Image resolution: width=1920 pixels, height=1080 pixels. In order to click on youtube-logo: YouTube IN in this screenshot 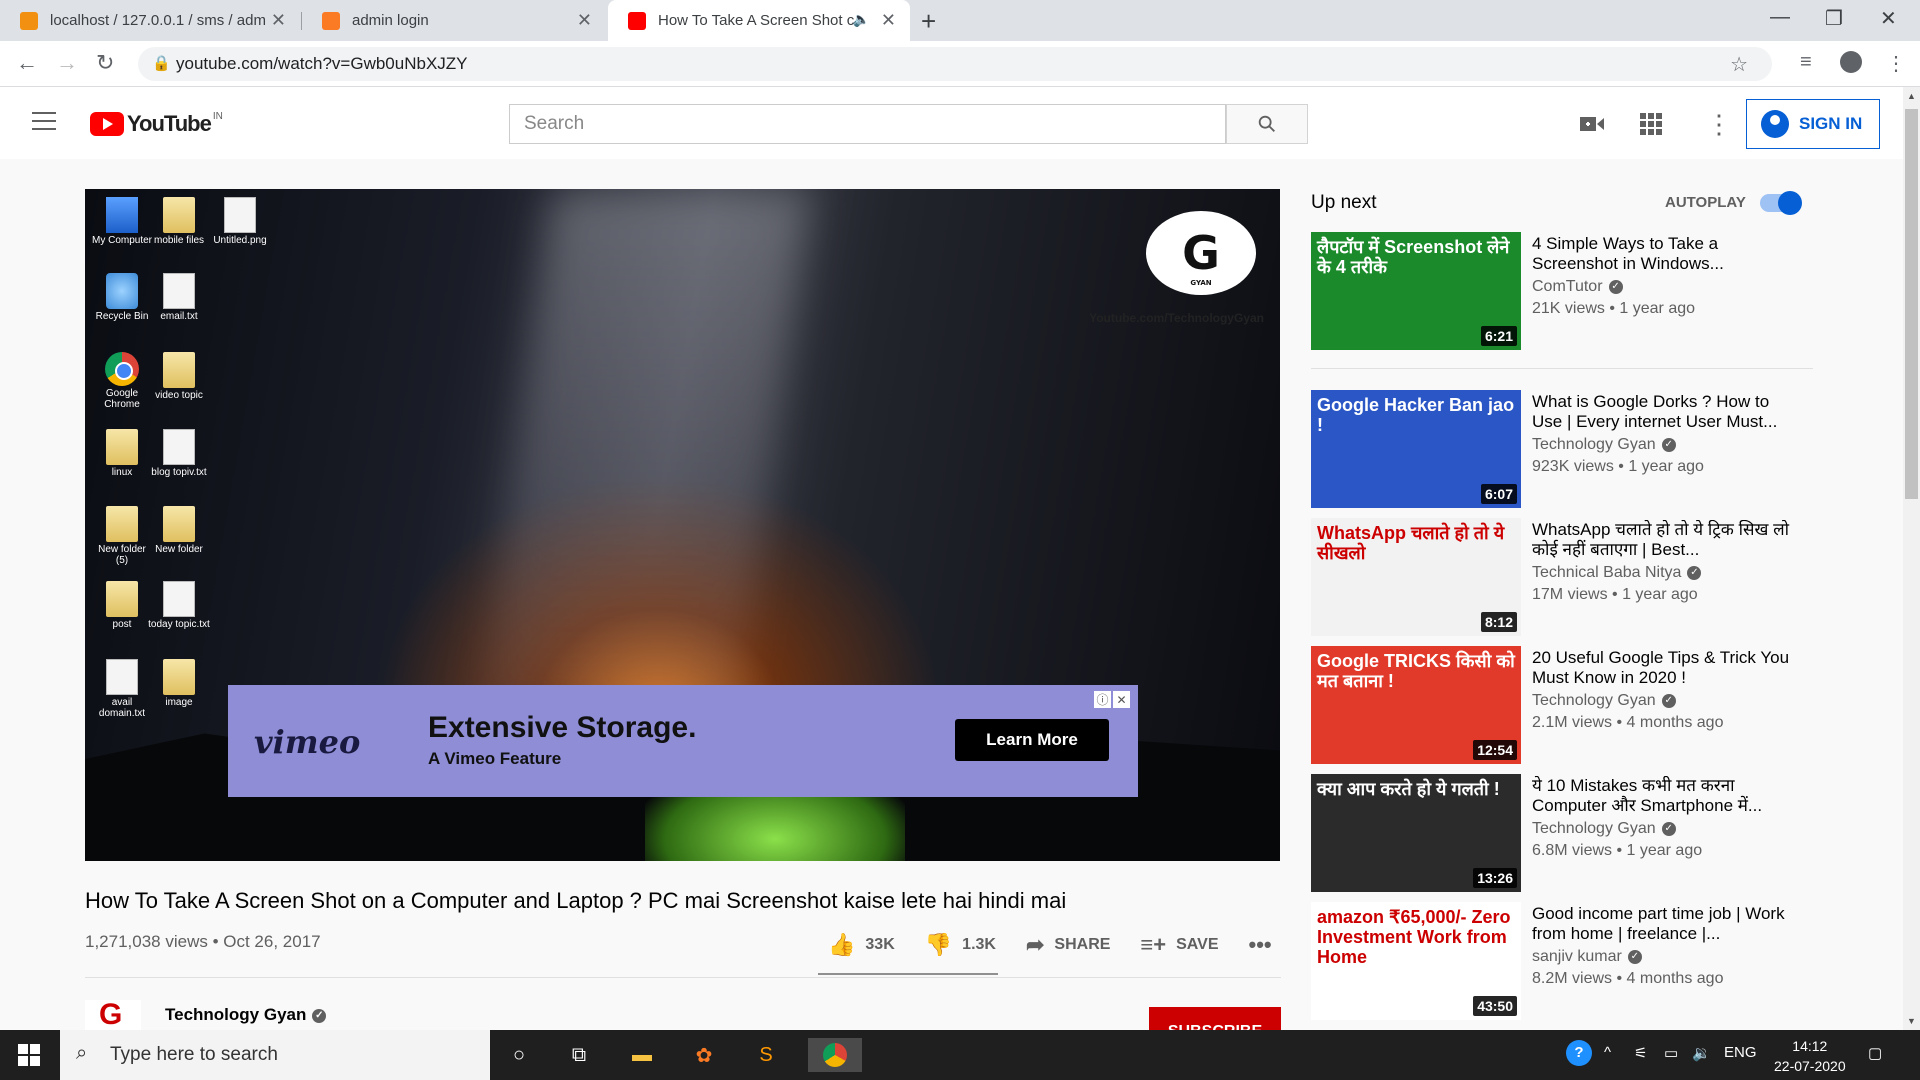, I will do `click(156, 124)`.